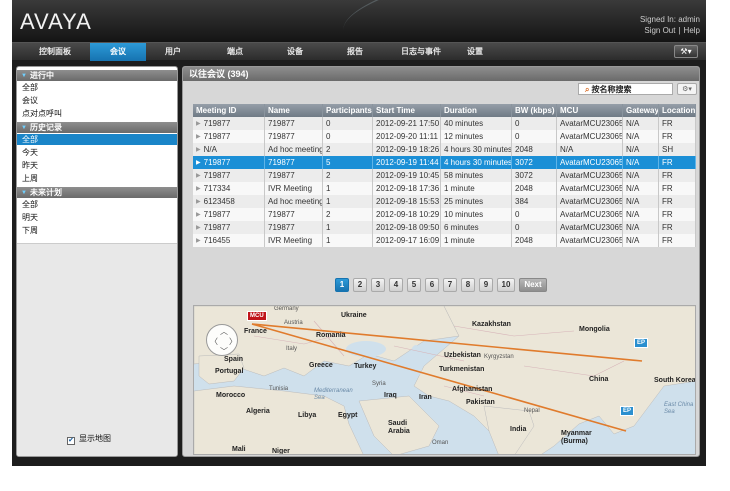 The height and width of the screenshot is (491, 730). I want to click on map-label: South Korea, so click(675, 380).